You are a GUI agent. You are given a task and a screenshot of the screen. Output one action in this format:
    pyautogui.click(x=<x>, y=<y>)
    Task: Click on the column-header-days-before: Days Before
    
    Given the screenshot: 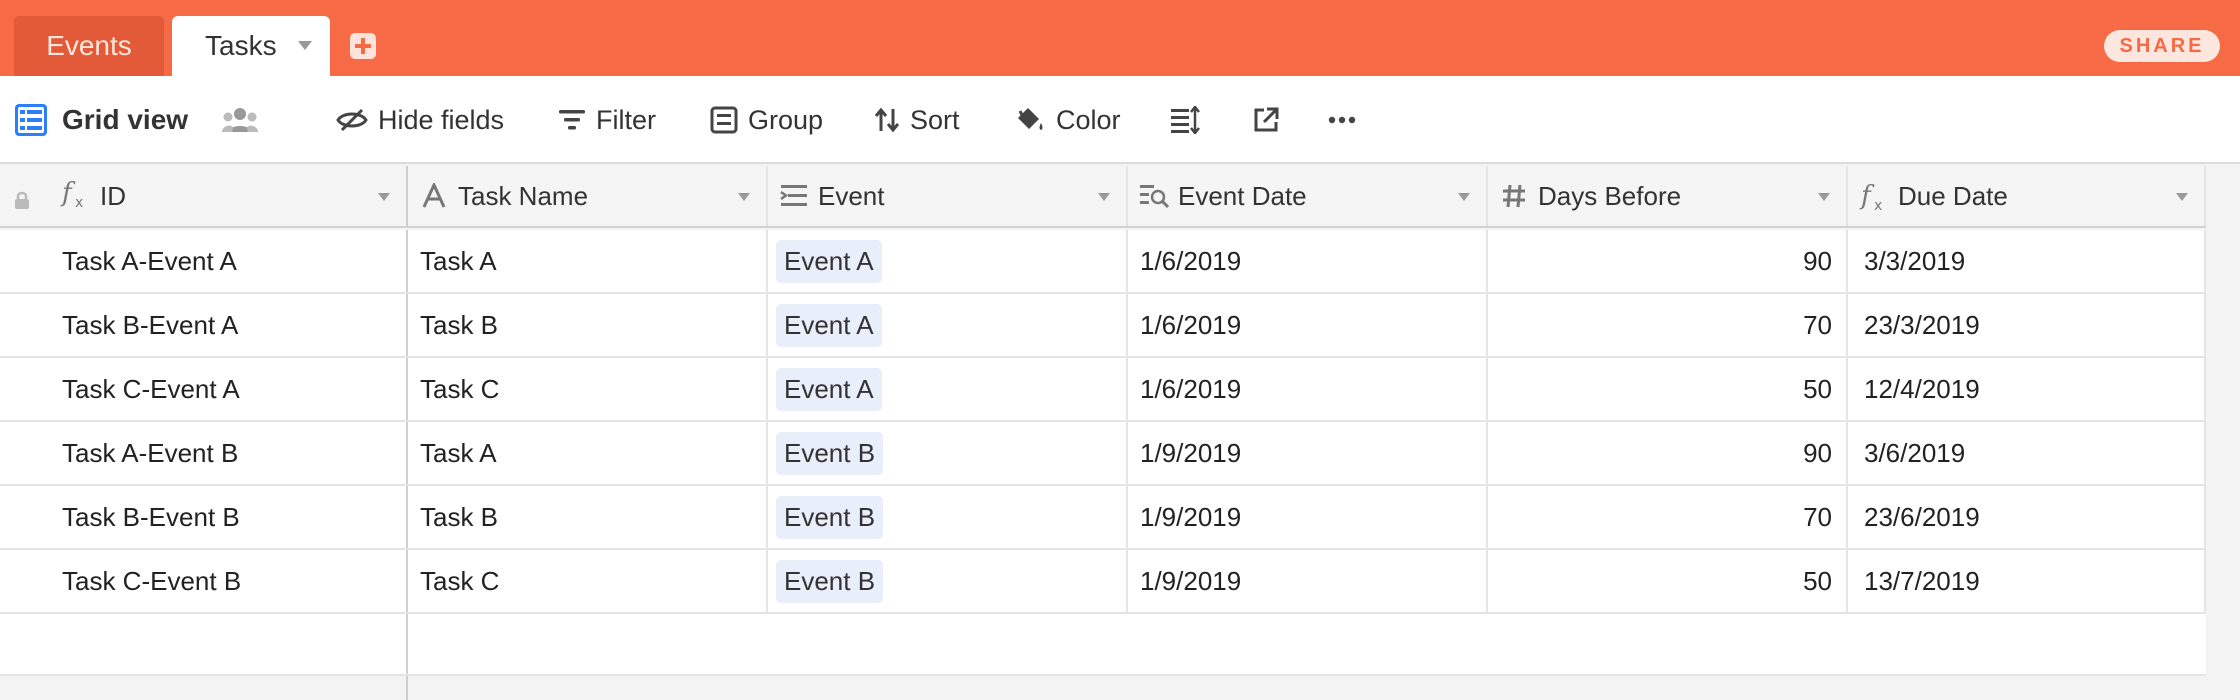 What is the action you would take?
    pyautogui.click(x=1668, y=196)
    